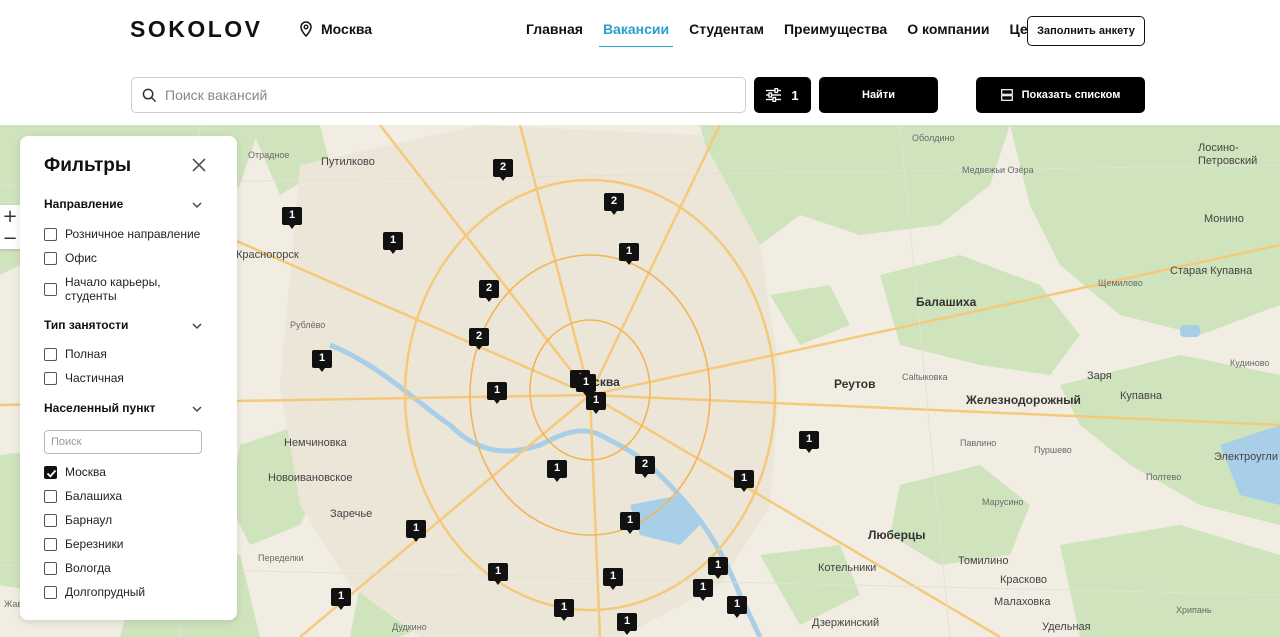 The image size is (1280, 637). Describe the element at coordinates (129, 544) in the screenshot. I see `option-berezniki: Березники` at that location.